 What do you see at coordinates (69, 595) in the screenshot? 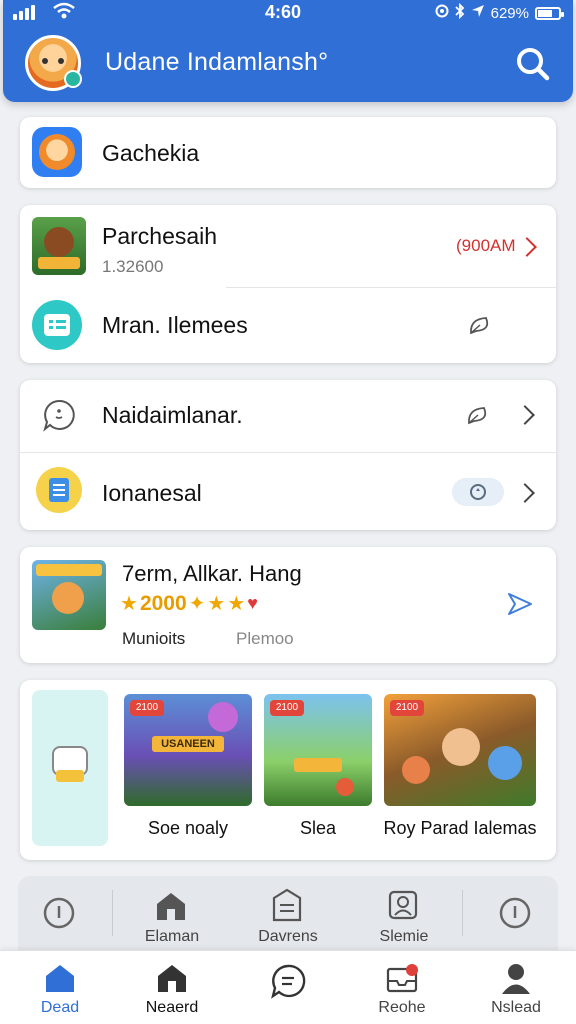
I see `featured-game-thumbnail` at bounding box center [69, 595].